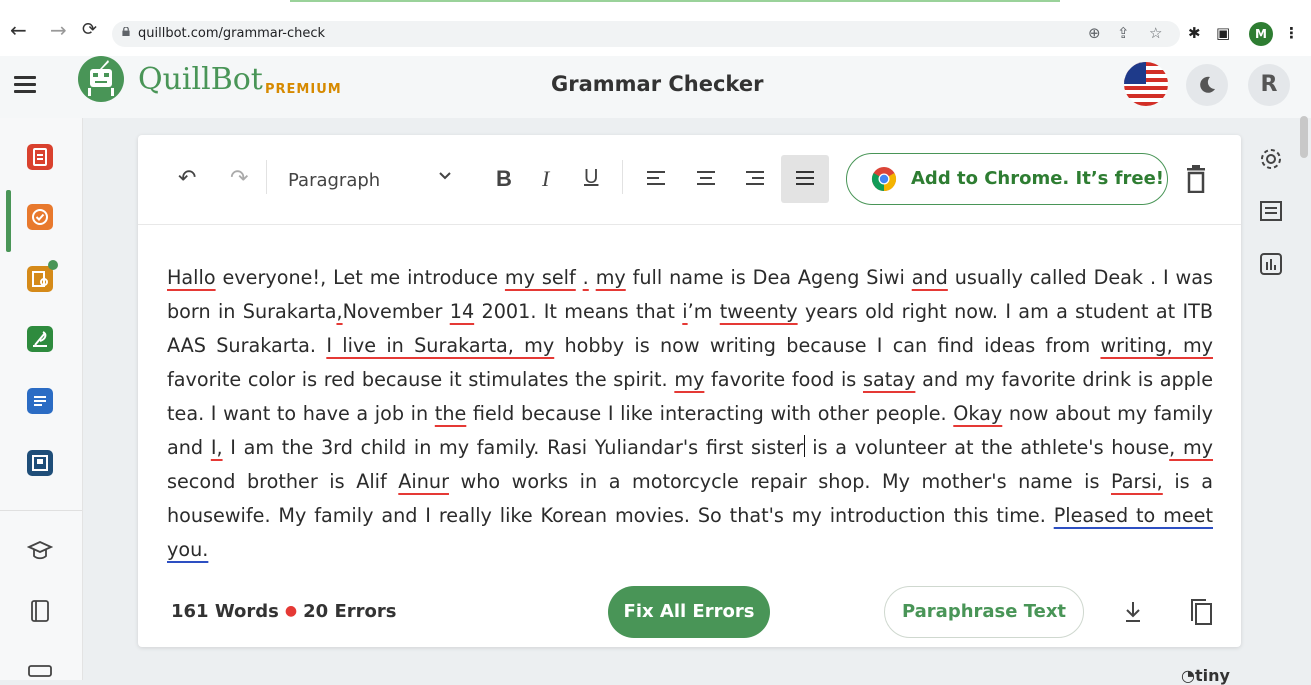 The height and width of the screenshot is (685, 1311). Describe the element at coordinates (1146, 84) in the screenshot. I see `us-flag-language-icon` at that location.